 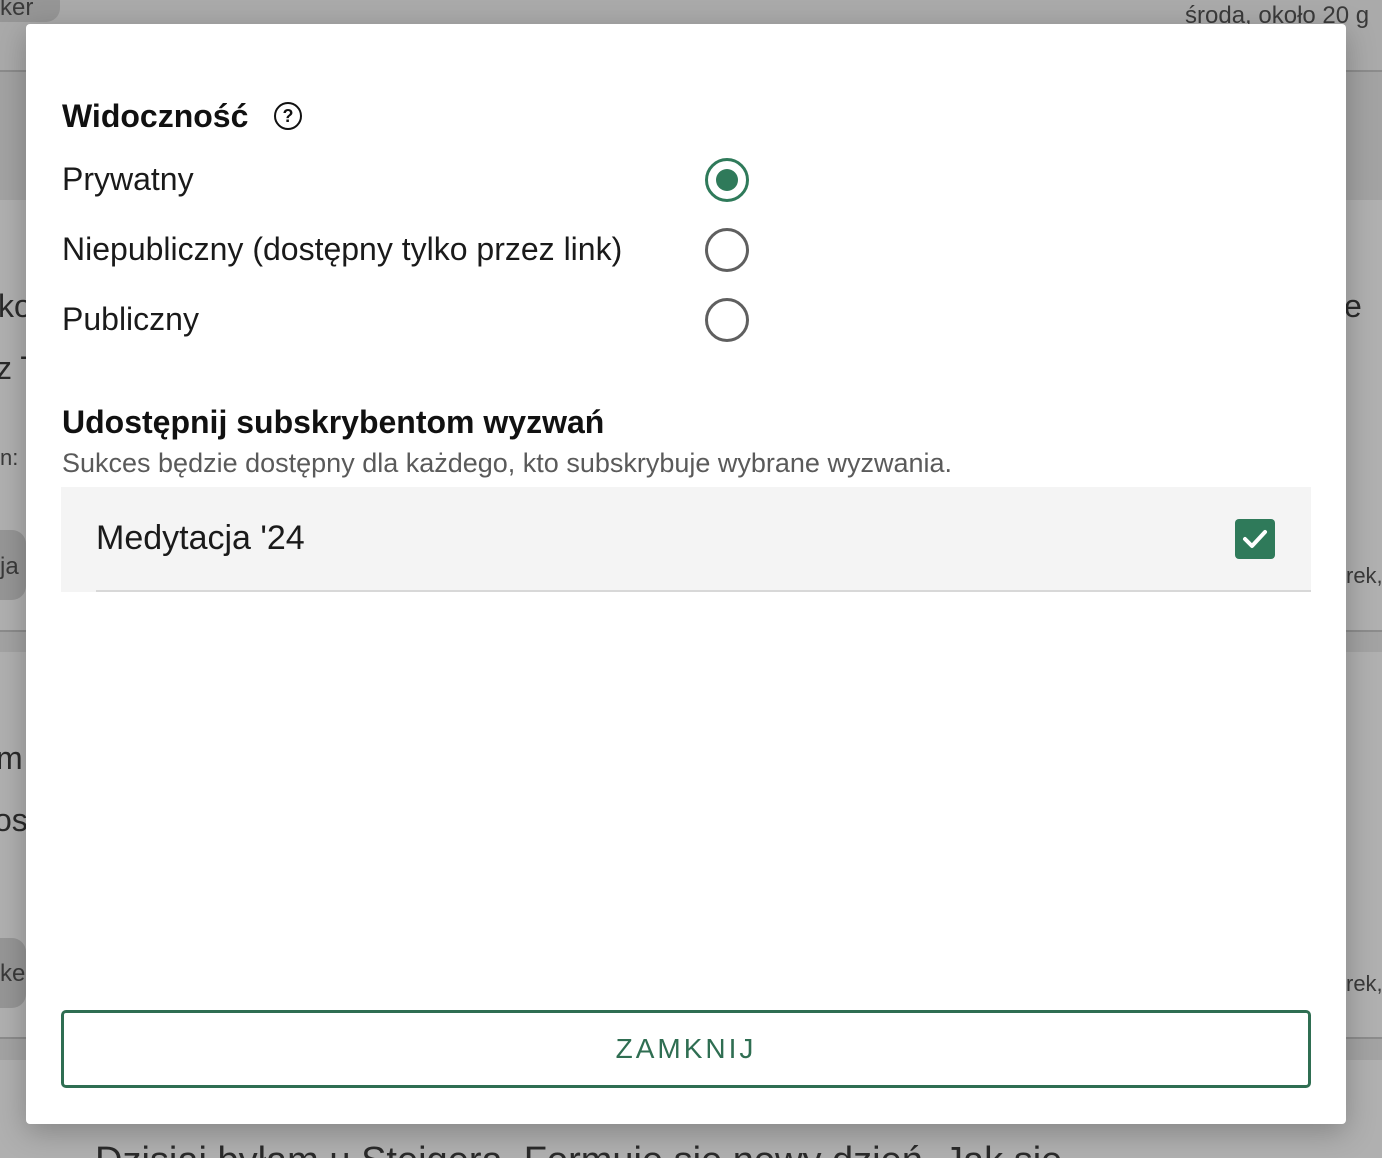 What do you see at coordinates (703, 591) in the screenshot?
I see `list-divider` at bounding box center [703, 591].